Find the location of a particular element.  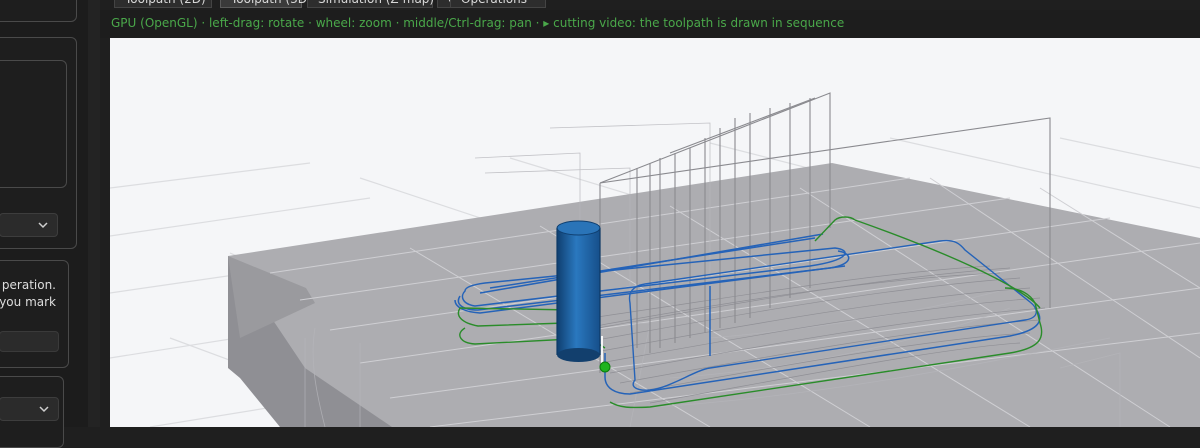

tool-position-marker is located at coordinates (605, 367).